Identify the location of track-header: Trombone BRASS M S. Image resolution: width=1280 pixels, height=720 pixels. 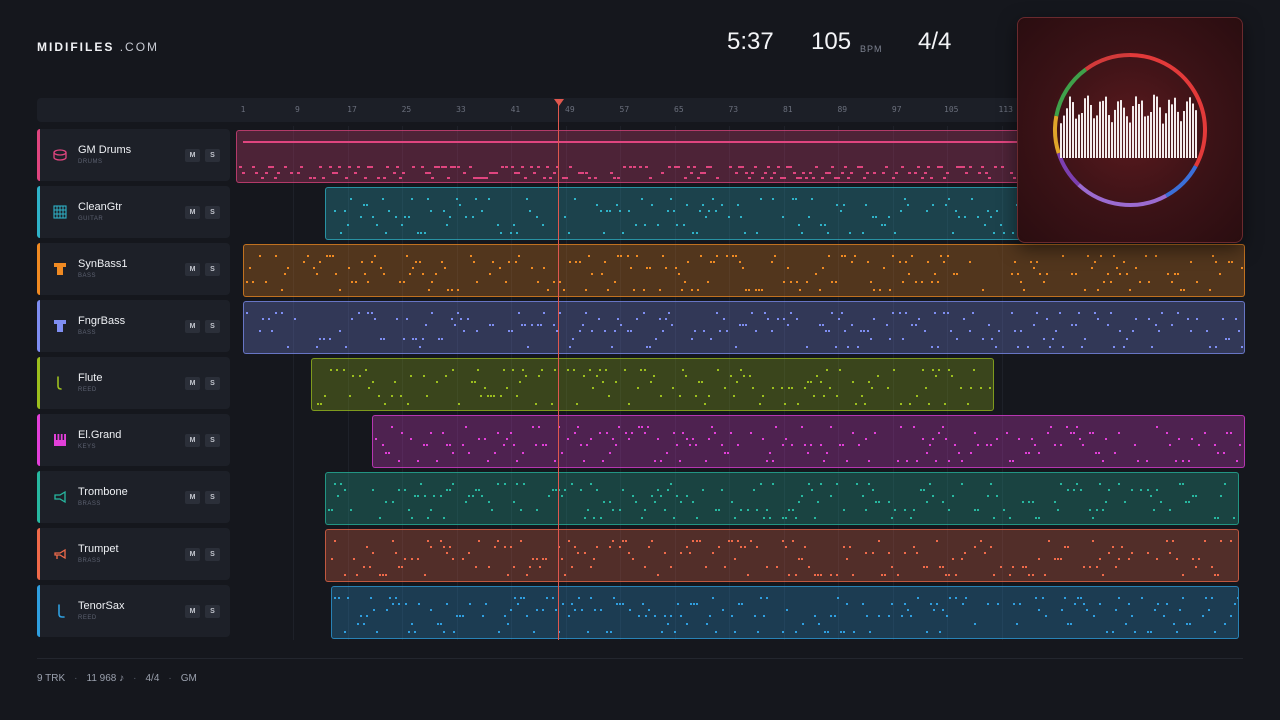
(133, 497).